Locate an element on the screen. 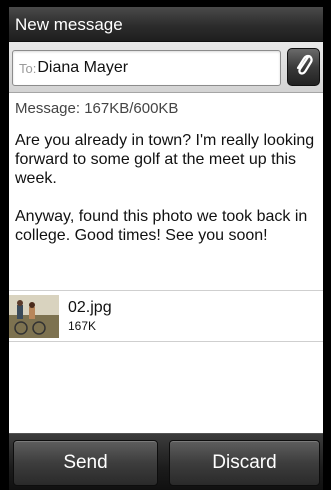 This screenshot has width=331, height=490. title-bar: New message is located at coordinates (166, 24).